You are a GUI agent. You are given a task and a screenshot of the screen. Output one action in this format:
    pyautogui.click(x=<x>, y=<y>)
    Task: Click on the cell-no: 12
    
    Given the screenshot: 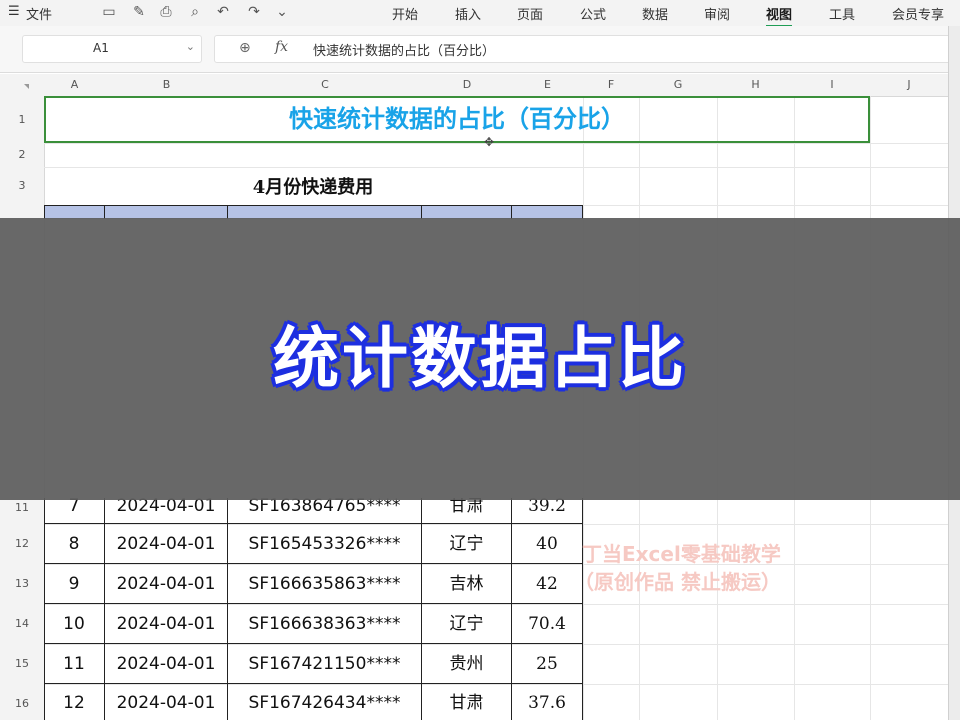 What is the action you would take?
    pyautogui.click(x=74, y=702)
    